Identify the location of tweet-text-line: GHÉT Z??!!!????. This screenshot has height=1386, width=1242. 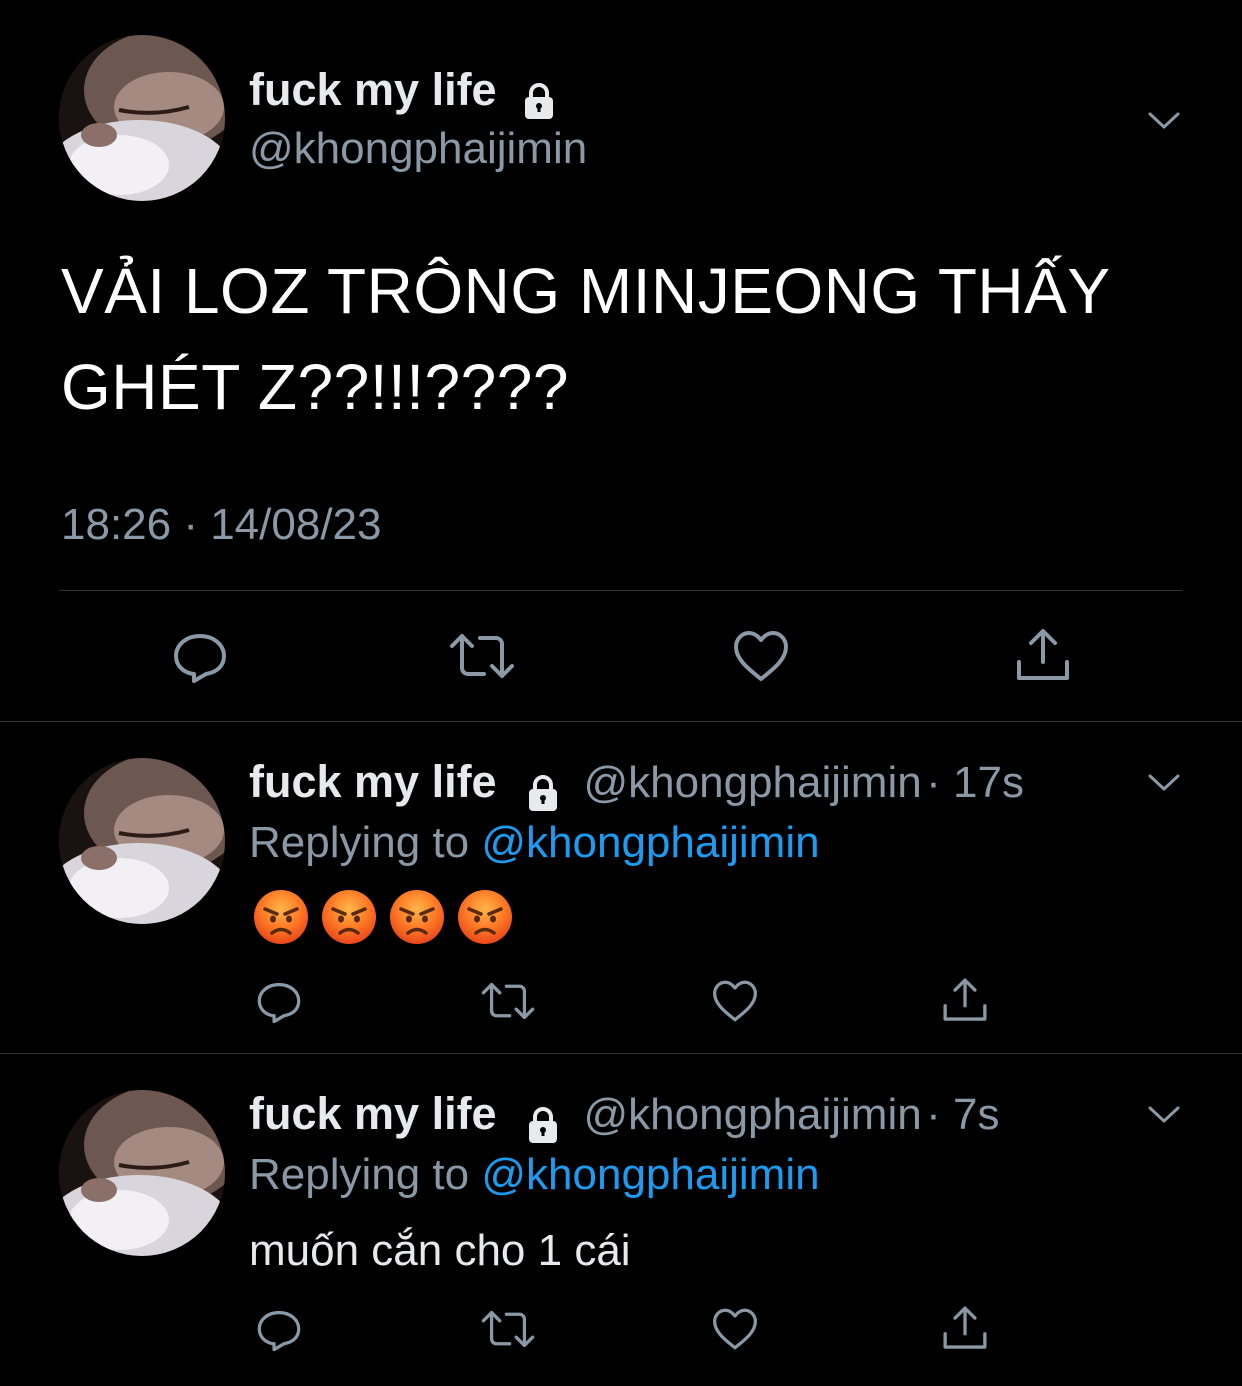
(315, 387).